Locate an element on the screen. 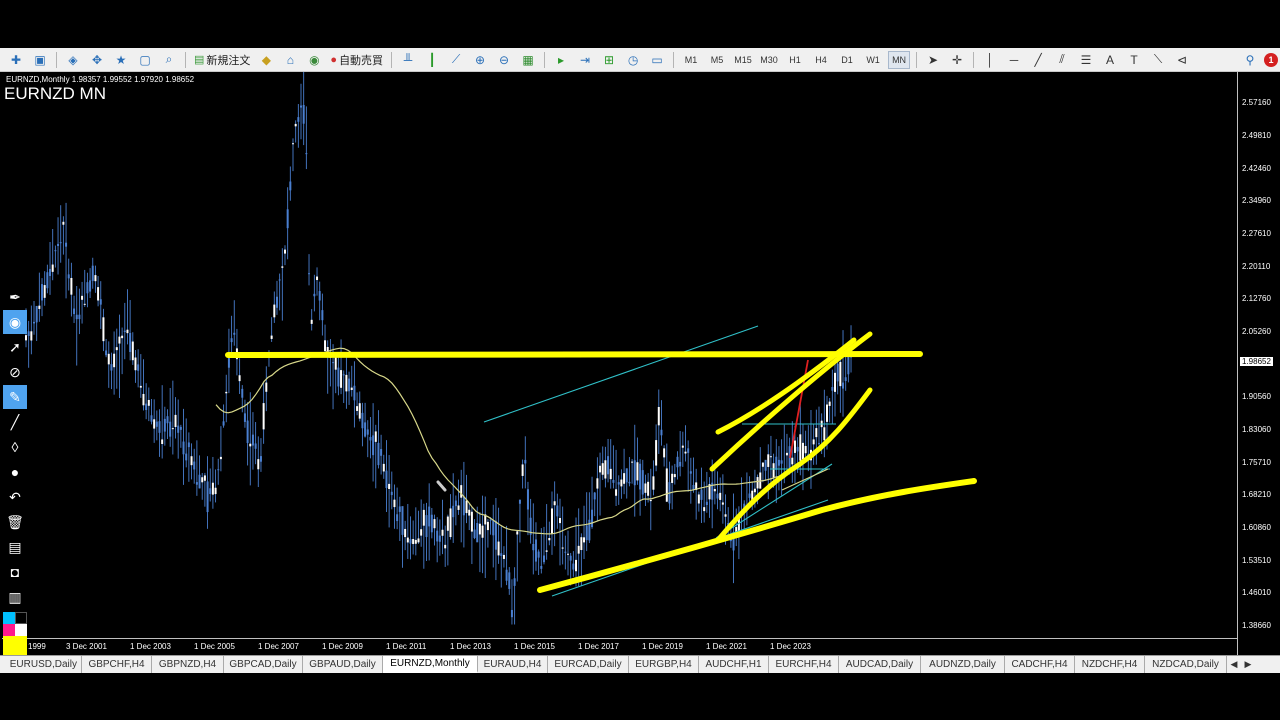 Image resolution: width=1280 pixels, height=720 pixels. bus-icon: ▤ is located at coordinates (15, 547).